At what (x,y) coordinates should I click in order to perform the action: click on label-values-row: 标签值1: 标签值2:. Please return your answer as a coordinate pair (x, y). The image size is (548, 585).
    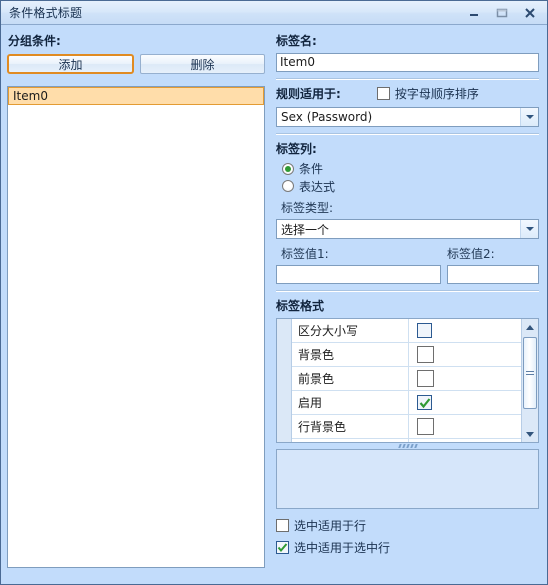
    Looking at the image, I should click on (407, 264).